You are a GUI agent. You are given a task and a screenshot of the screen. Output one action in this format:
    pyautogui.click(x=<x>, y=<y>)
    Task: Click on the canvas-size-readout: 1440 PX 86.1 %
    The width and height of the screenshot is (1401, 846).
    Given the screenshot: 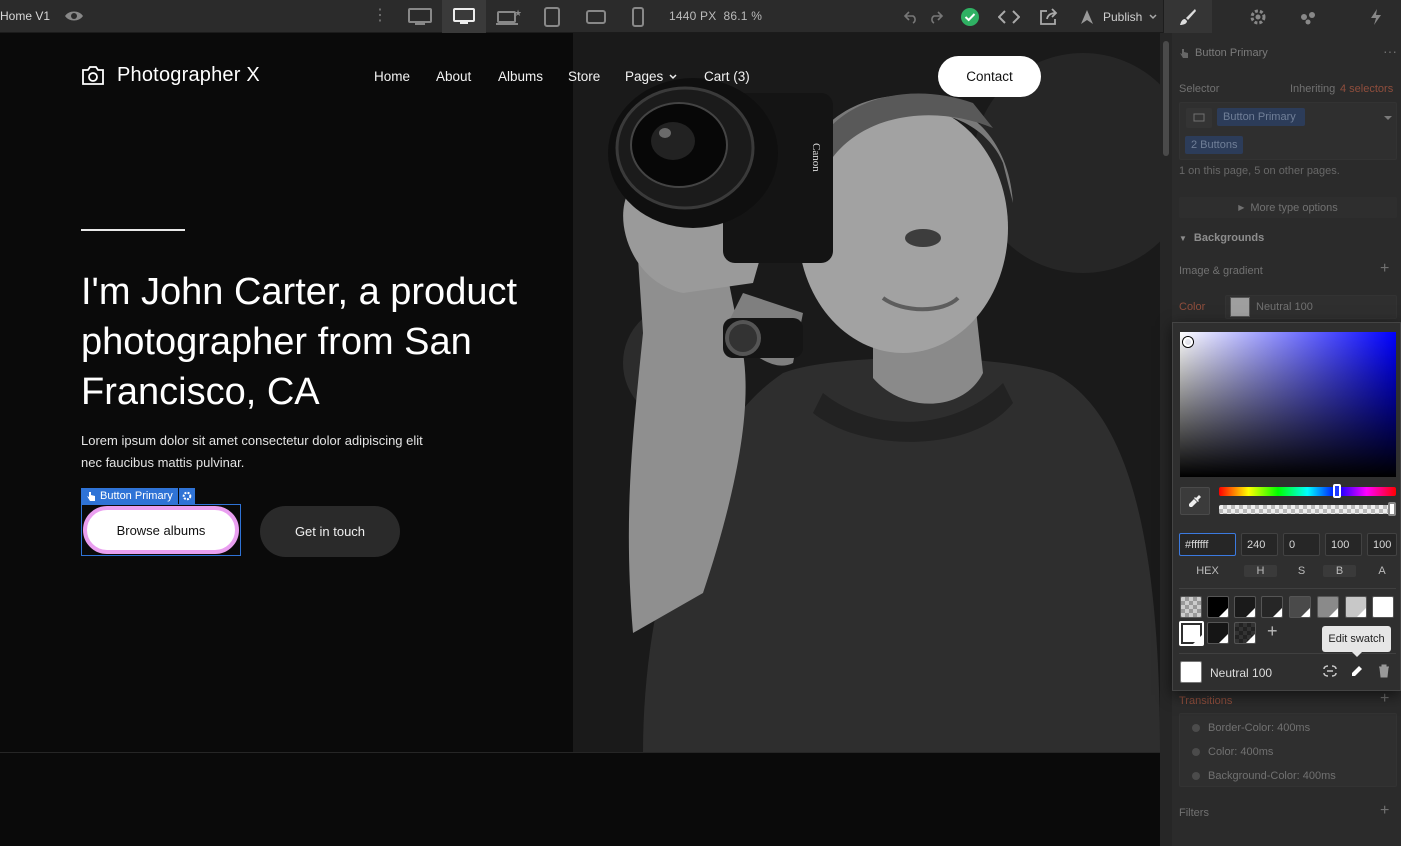 What is the action you would take?
    pyautogui.click(x=715, y=16)
    